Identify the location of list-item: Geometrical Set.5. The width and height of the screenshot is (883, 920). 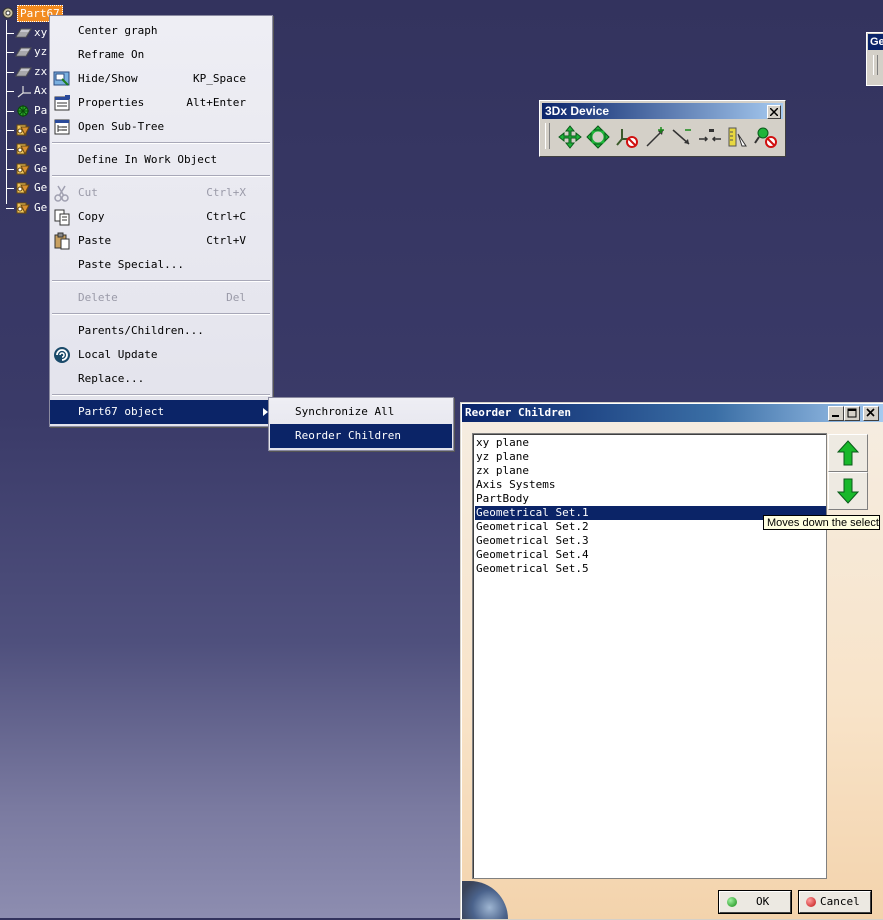
(650, 569).